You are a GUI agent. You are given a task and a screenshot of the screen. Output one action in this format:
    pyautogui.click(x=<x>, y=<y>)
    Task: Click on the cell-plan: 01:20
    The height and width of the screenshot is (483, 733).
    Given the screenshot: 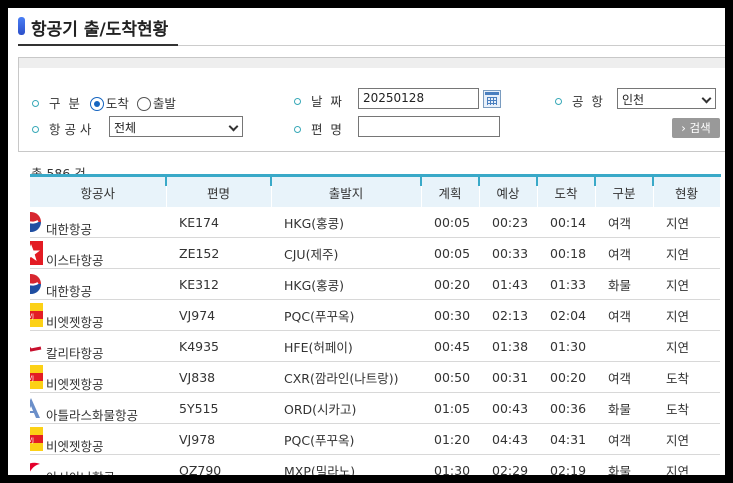 What is the action you would take?
    pyautogui.click(x=450, y=439)
    